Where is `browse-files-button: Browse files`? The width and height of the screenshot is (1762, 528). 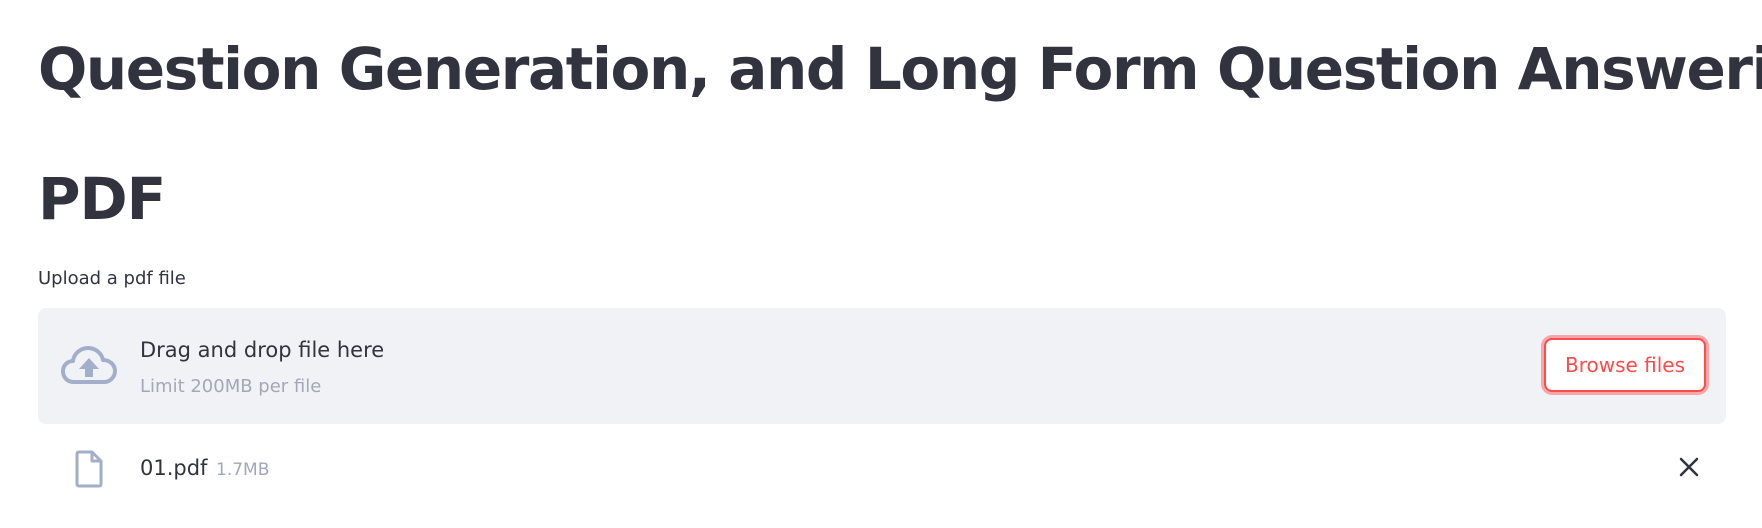 browse-files-button: Browse files is located at coordinates (1625, 365).